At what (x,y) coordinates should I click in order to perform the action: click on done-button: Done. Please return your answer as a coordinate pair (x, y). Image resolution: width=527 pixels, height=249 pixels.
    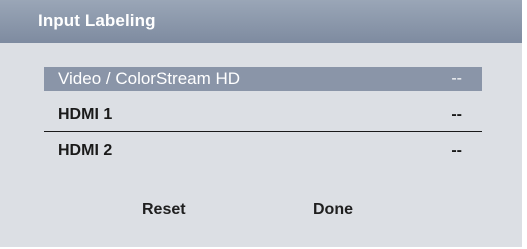
    Looking at the image, I should click on (333, 210).